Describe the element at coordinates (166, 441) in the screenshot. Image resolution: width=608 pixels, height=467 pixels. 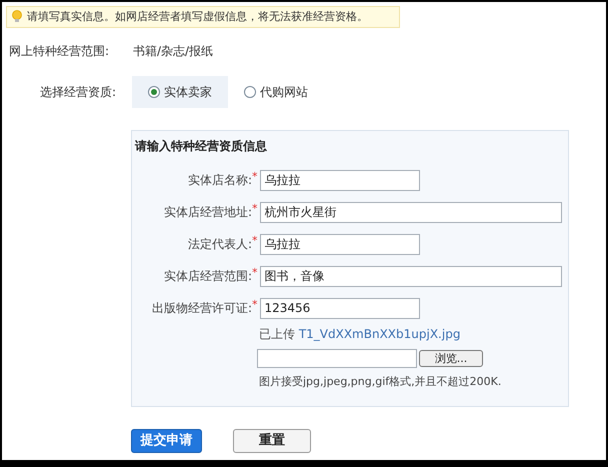
I see `submit-button: 提交申请` at that location.